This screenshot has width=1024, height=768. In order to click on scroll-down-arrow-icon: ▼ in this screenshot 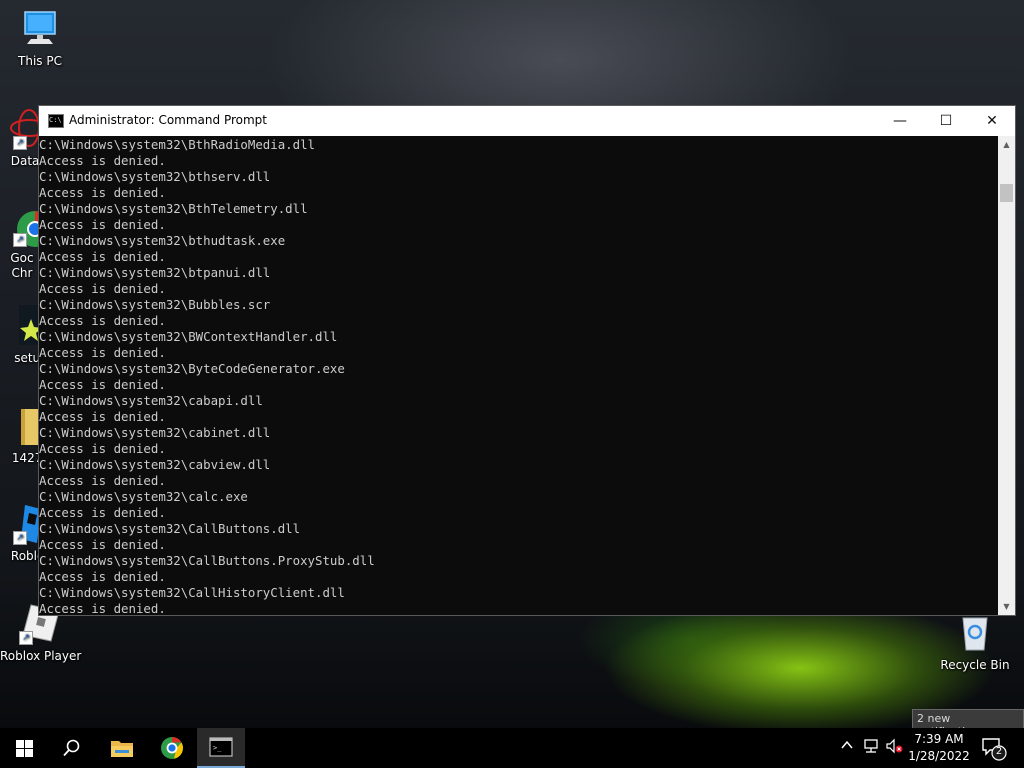, I will do `click(1006, 606)`.